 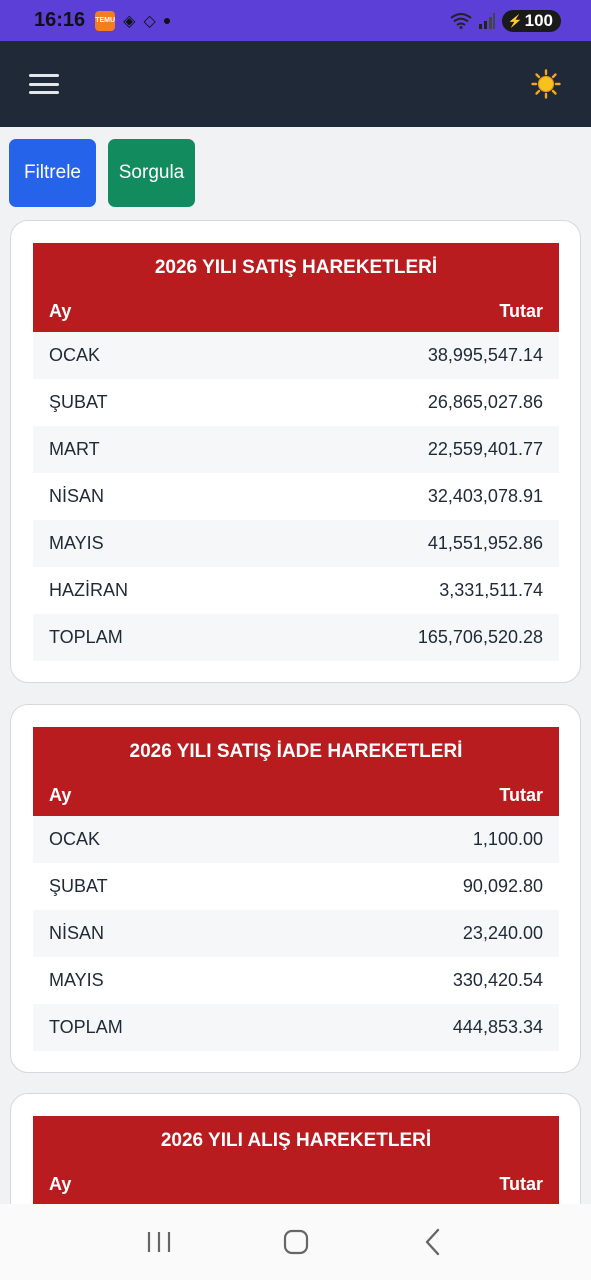 What do you see at coordinates (485, 543) in the screenshot?
I see `amount-cell: 41,551,952.86` at bounding box center [485, 543].